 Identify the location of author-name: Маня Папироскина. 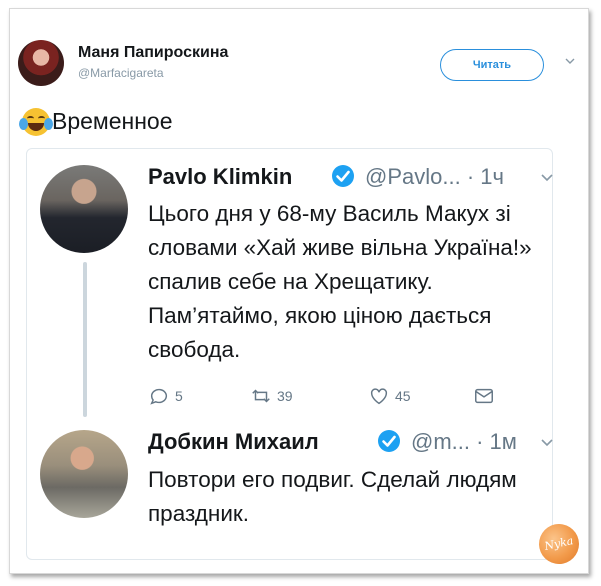
(153, 53).